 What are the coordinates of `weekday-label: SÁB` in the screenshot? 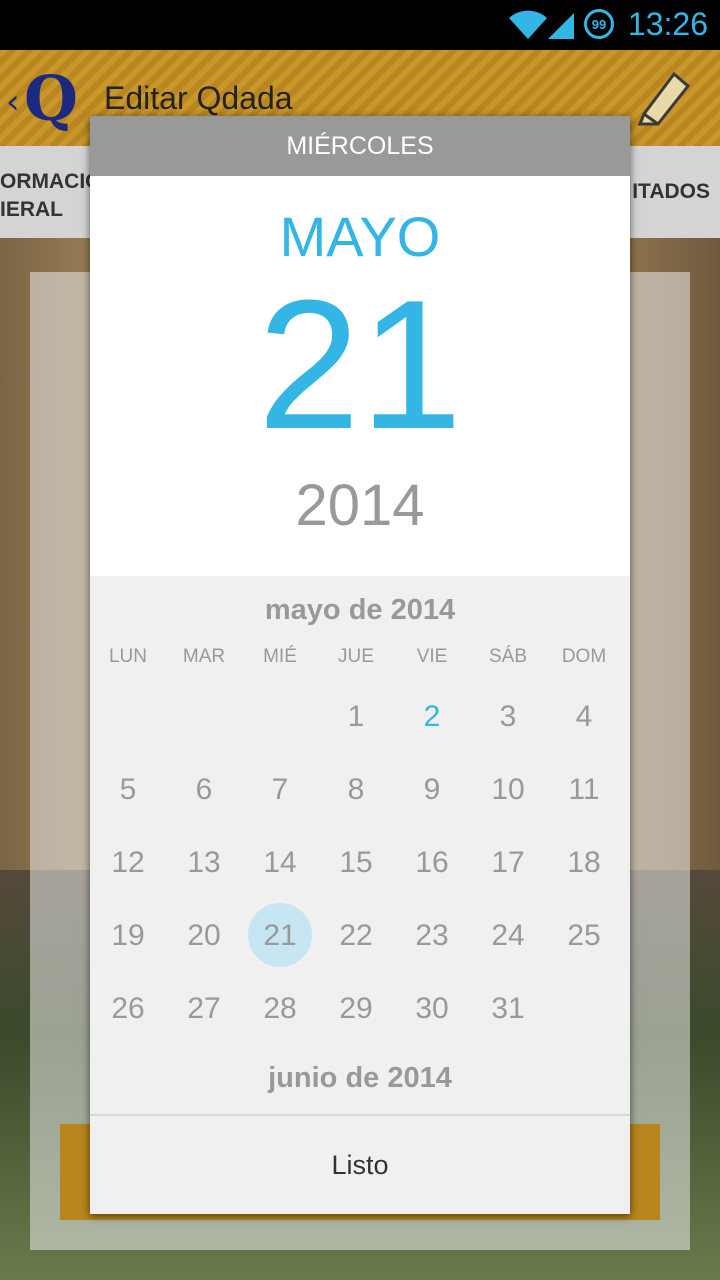 It's located at (508, 656).